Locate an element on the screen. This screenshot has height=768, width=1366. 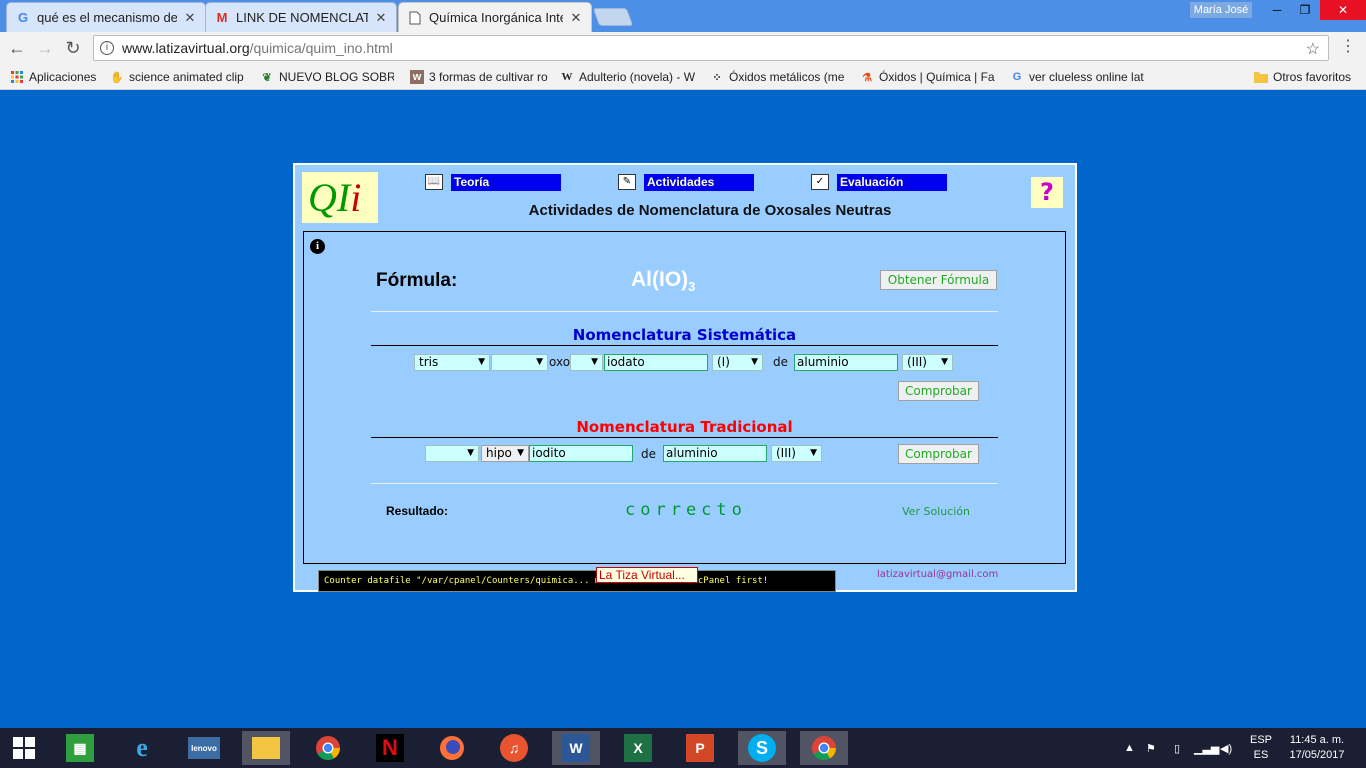
taskbar-netflix: N is located at coordinates (390, 748).